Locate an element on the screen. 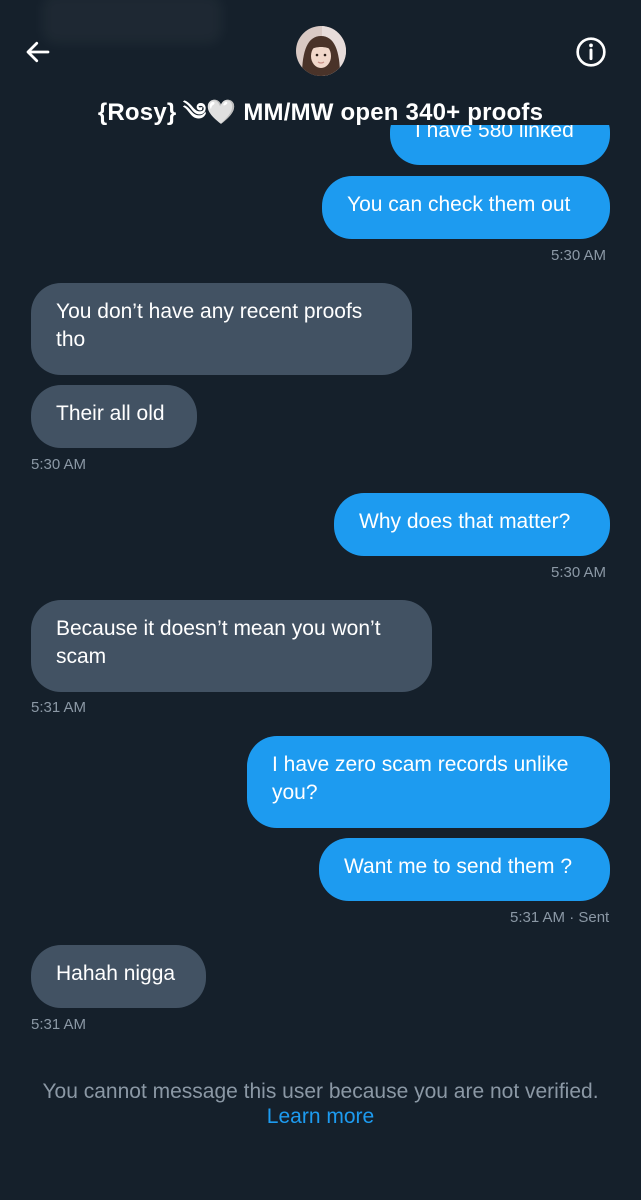 Image resolution: width=641 pixels, height=1200 pixels. message-bubble-received: Their all old is located at coordinates (114, 416).